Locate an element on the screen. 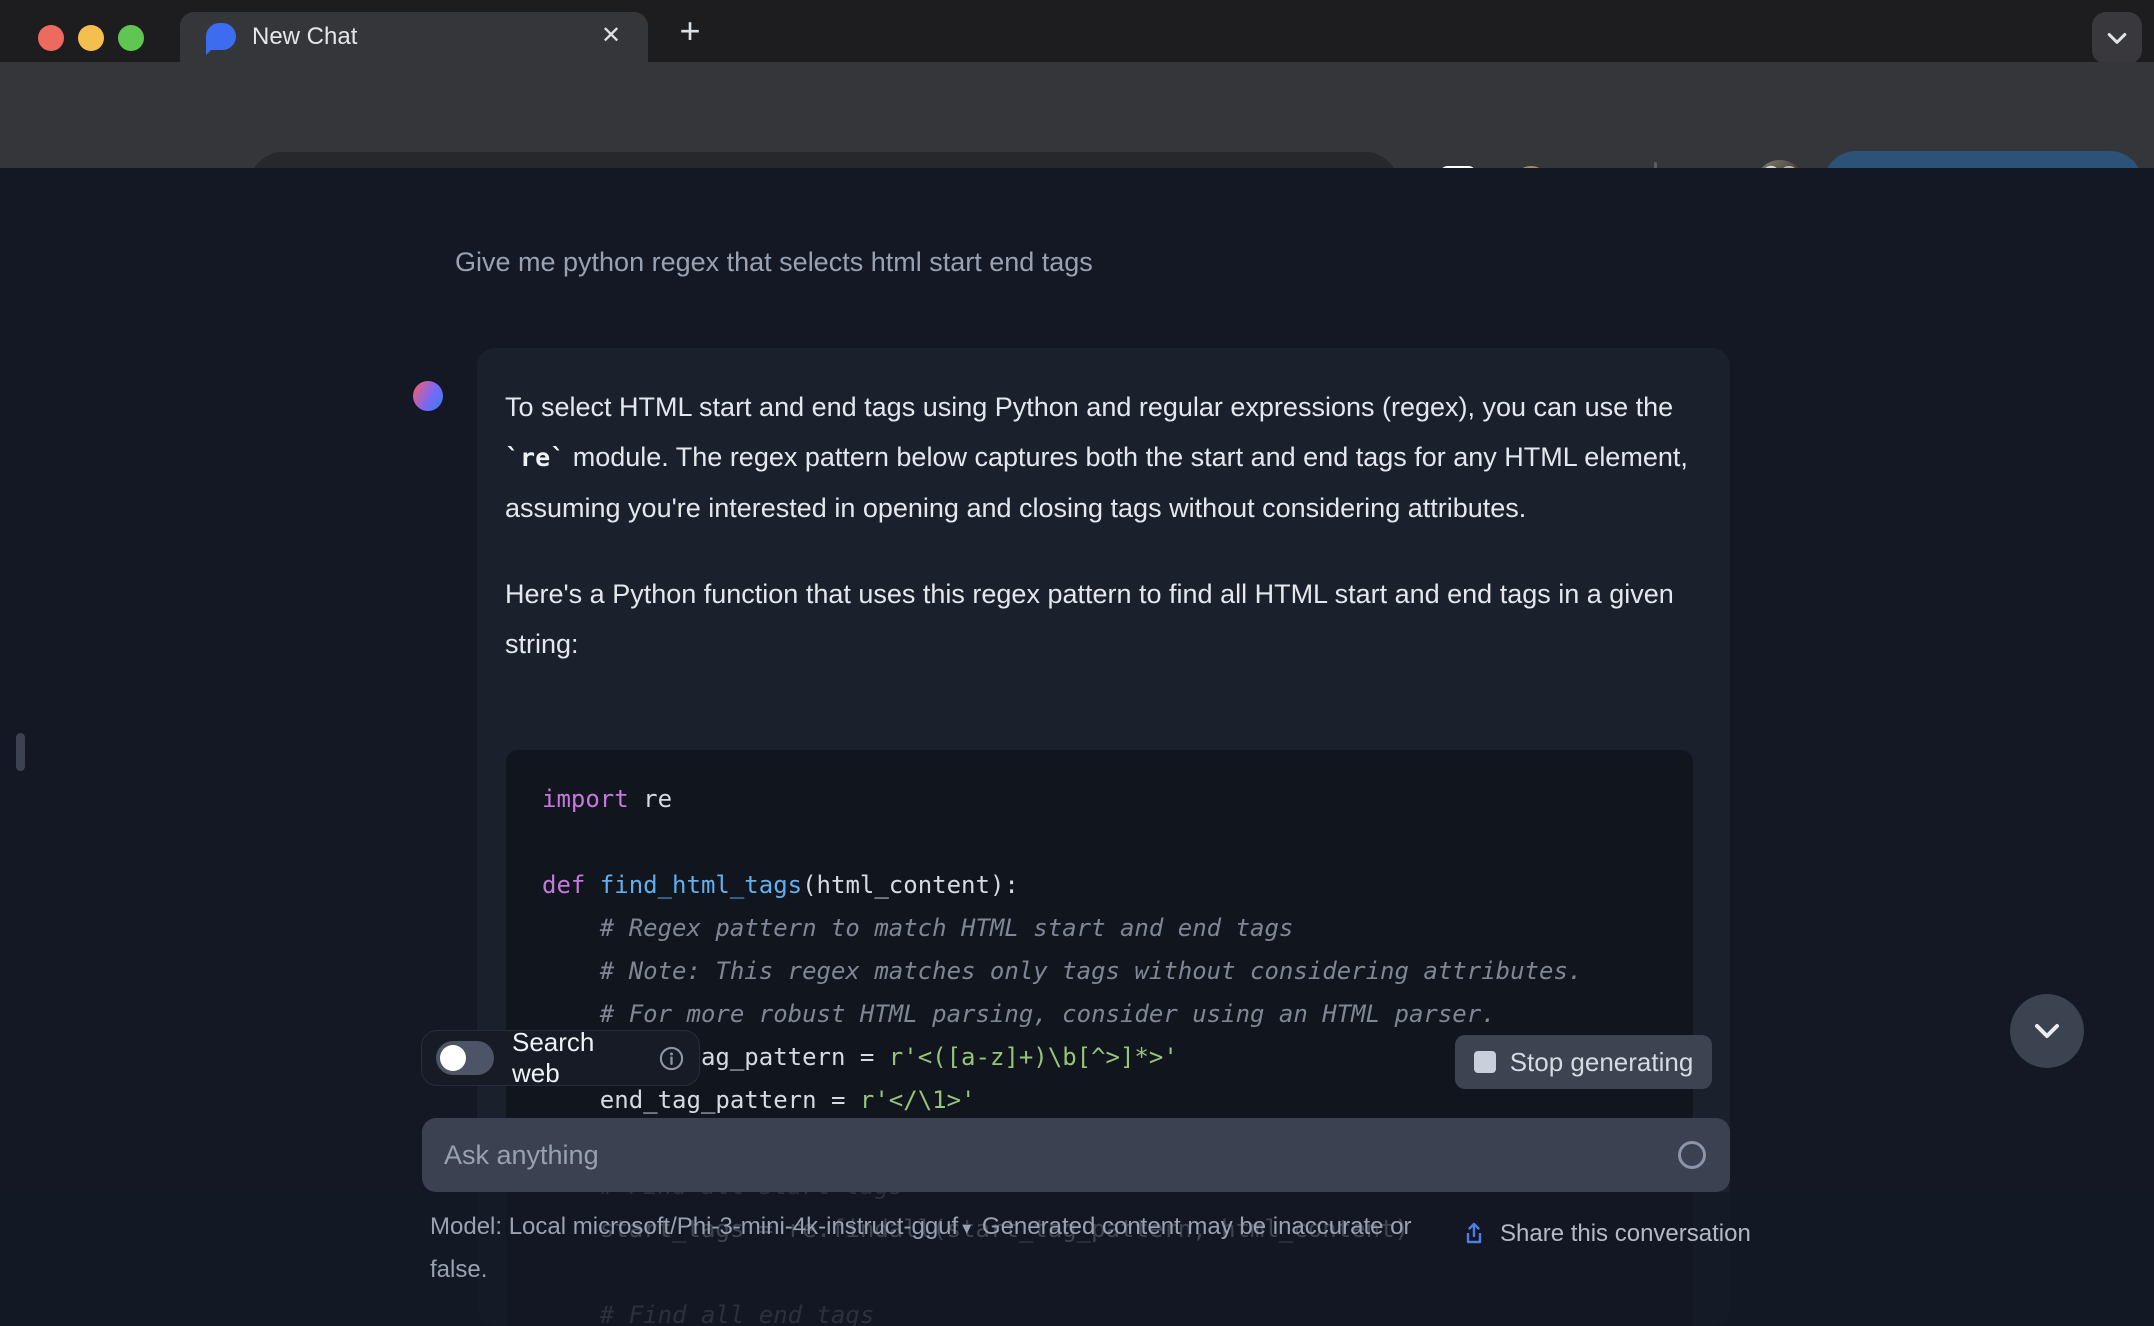 This screenshot has height=1326, width=2154. browser-tab-new-chat: New Chat ✕ is located at coordinates (414, 37).